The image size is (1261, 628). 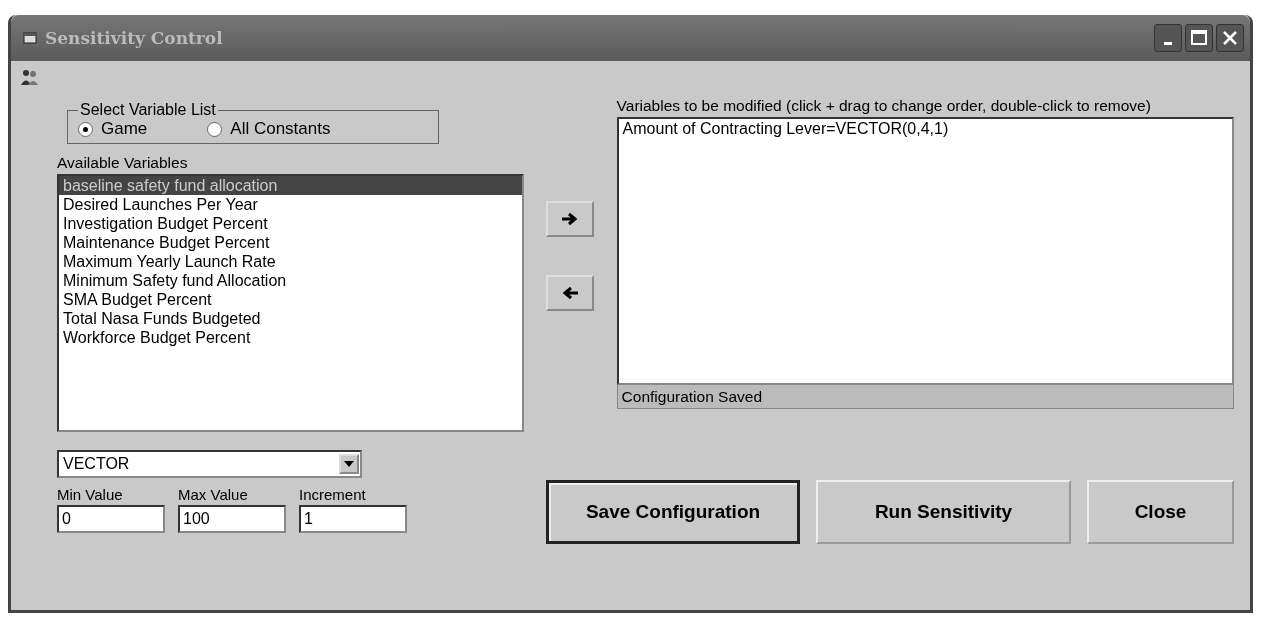 I want to click on left-arrow-icon, so click(x=570, y=293).